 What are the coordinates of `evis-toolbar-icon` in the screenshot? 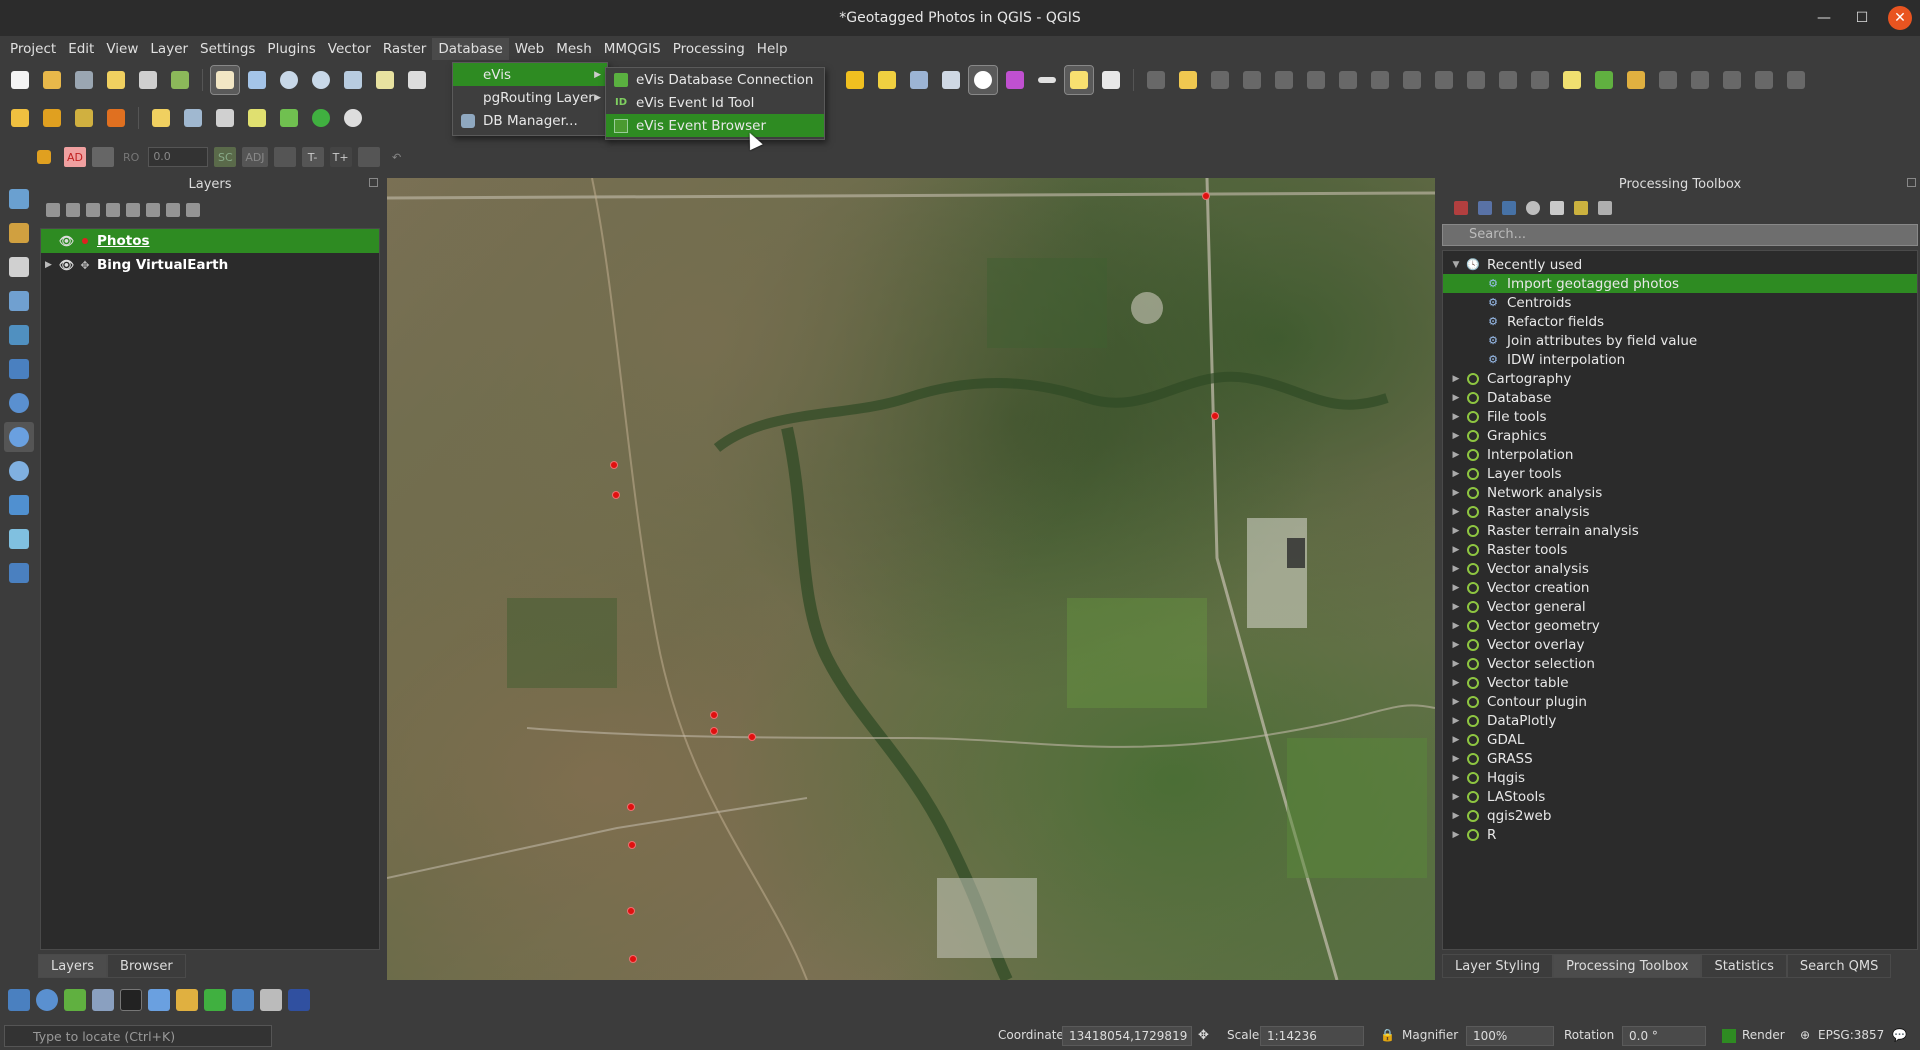 It's located at (243, 1000).